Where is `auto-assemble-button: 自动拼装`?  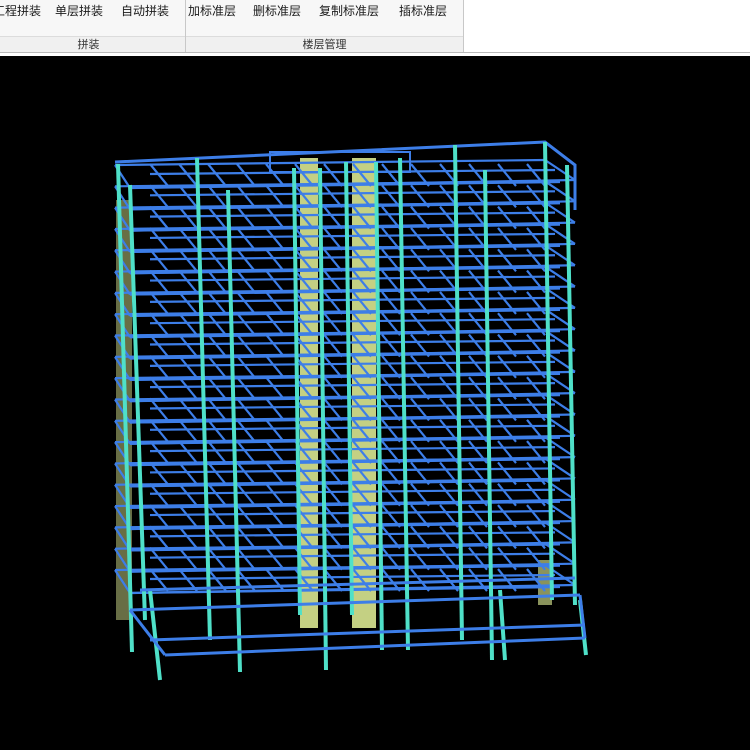 auto-assemble-button: 自动拼装 is located at coordinates (145, 11).